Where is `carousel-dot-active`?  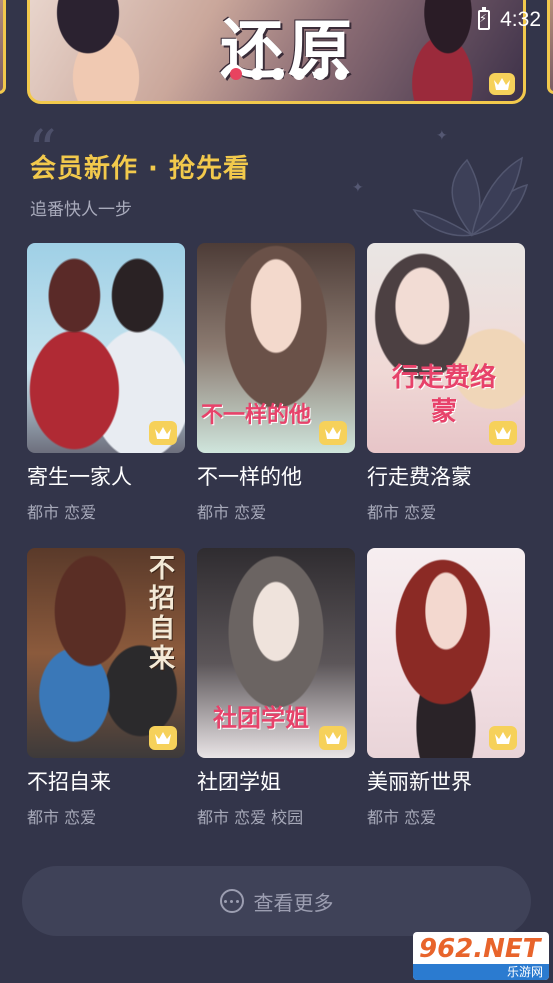 carousel-dot-active is located at coordinates (236, 74).